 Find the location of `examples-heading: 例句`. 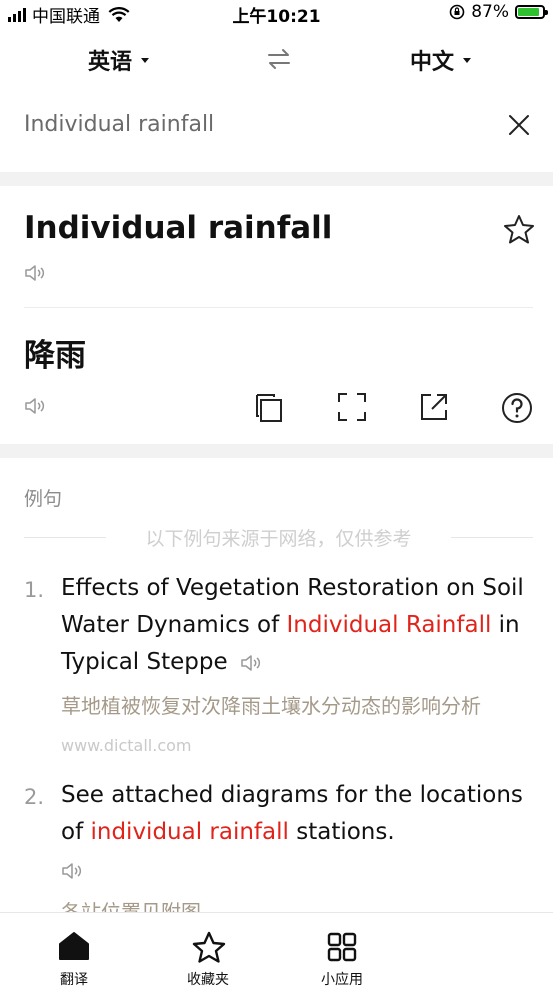

examples-heading: 例句 is located at coordinates (43, 499).